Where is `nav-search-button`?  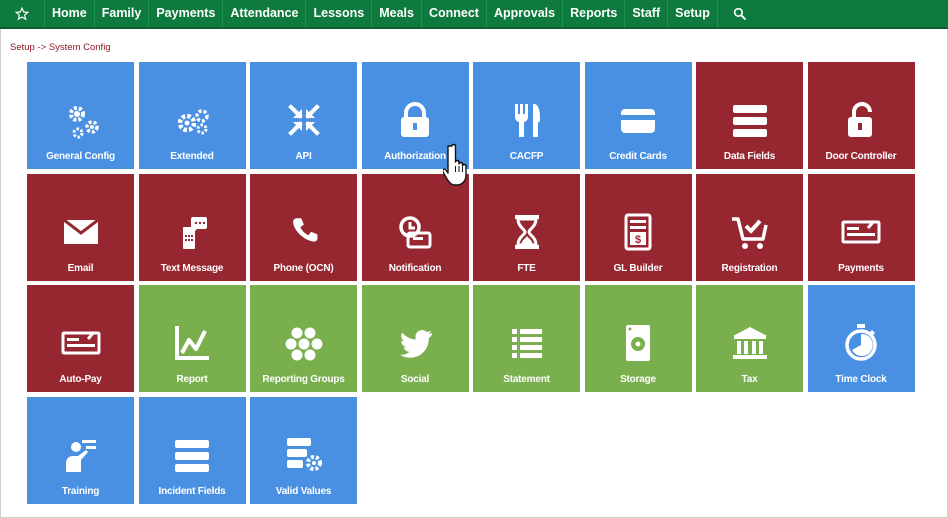 nav-search-button is located at coordinates (740, 13).